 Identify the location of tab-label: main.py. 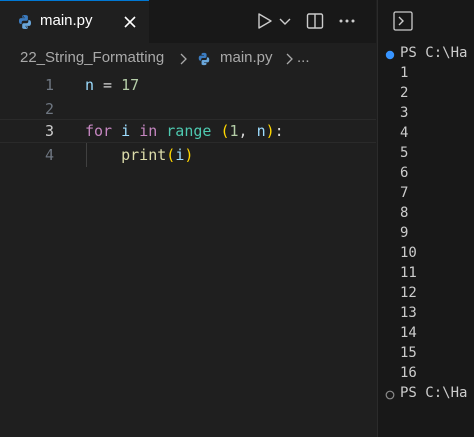
(66, 20).